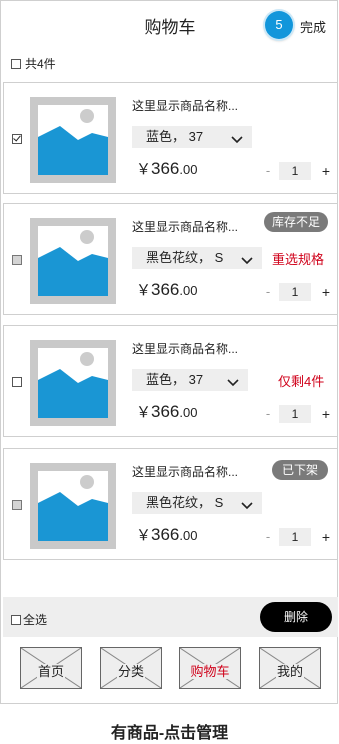  Describe the element at coordinates (279, 25) in the screenshot. I see `step-badge: 5` at that location.